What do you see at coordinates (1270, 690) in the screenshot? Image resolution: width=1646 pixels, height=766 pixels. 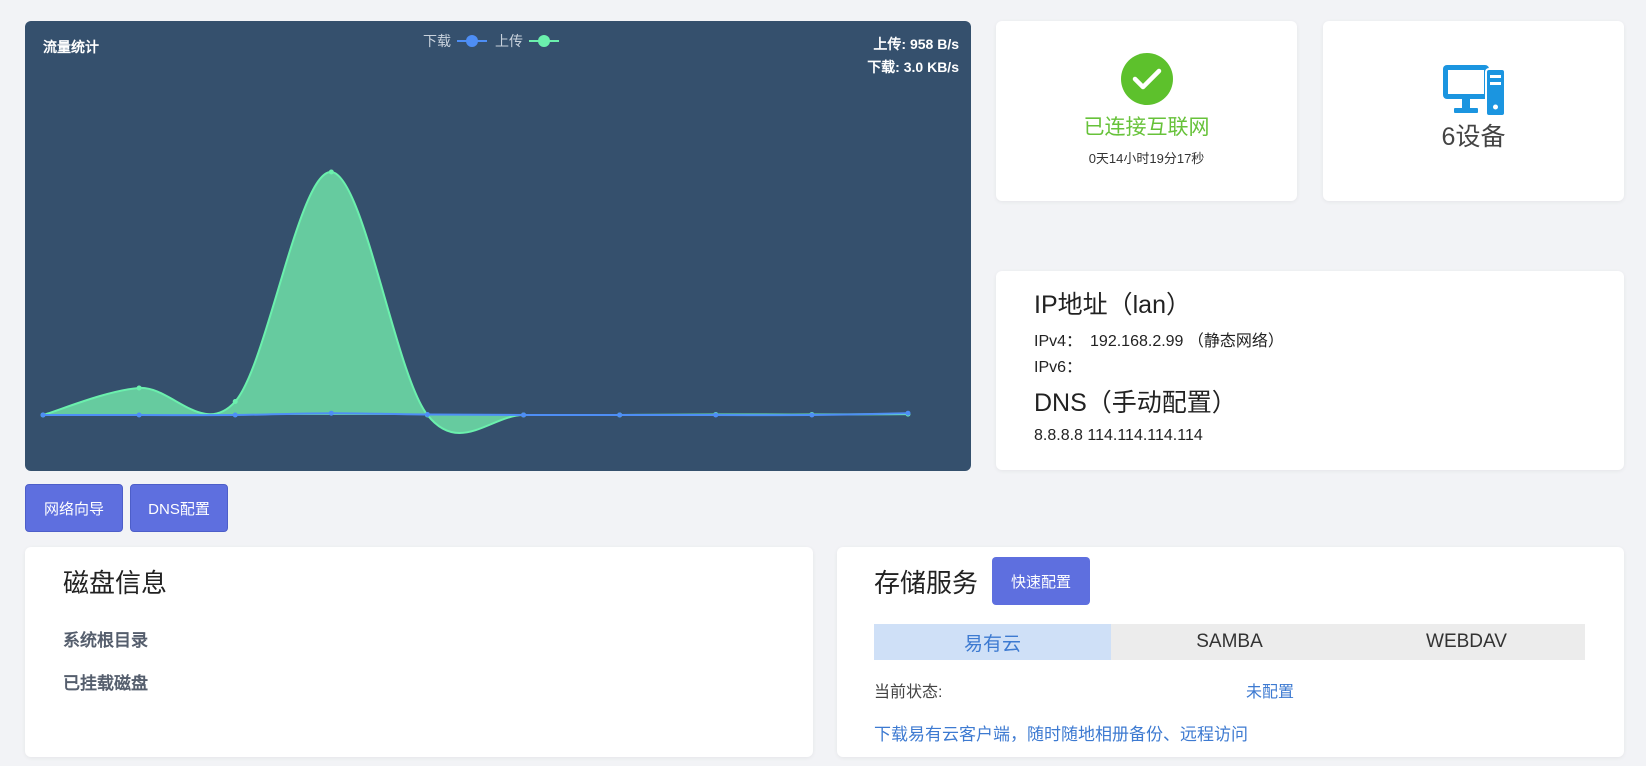 I see `status-value: 未配置` at bounding box center [1270, 690].